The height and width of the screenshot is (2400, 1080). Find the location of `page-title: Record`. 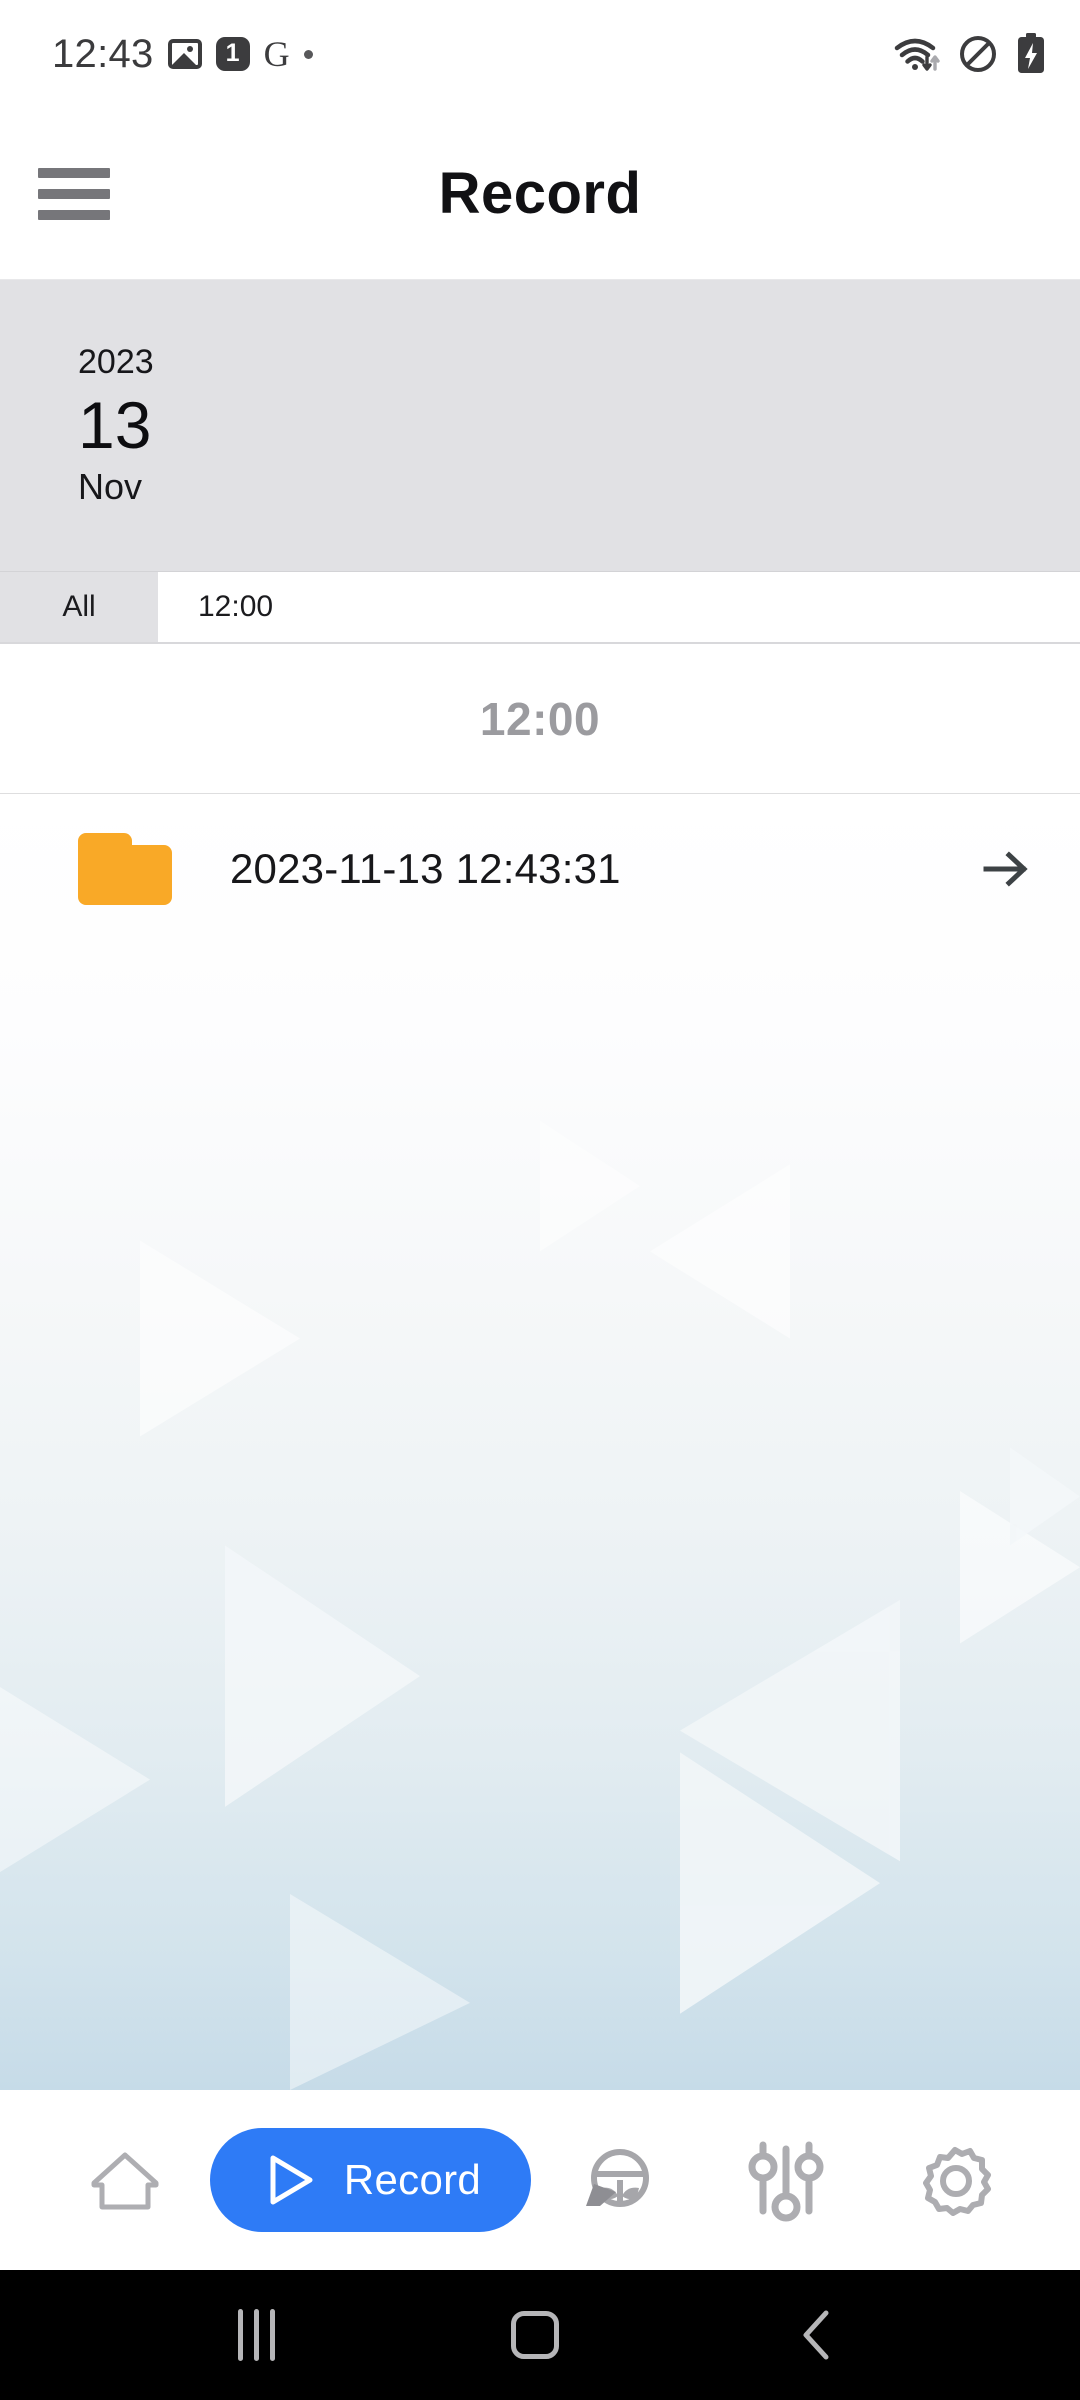

page-title: Record is located at coordinates (540, 193).